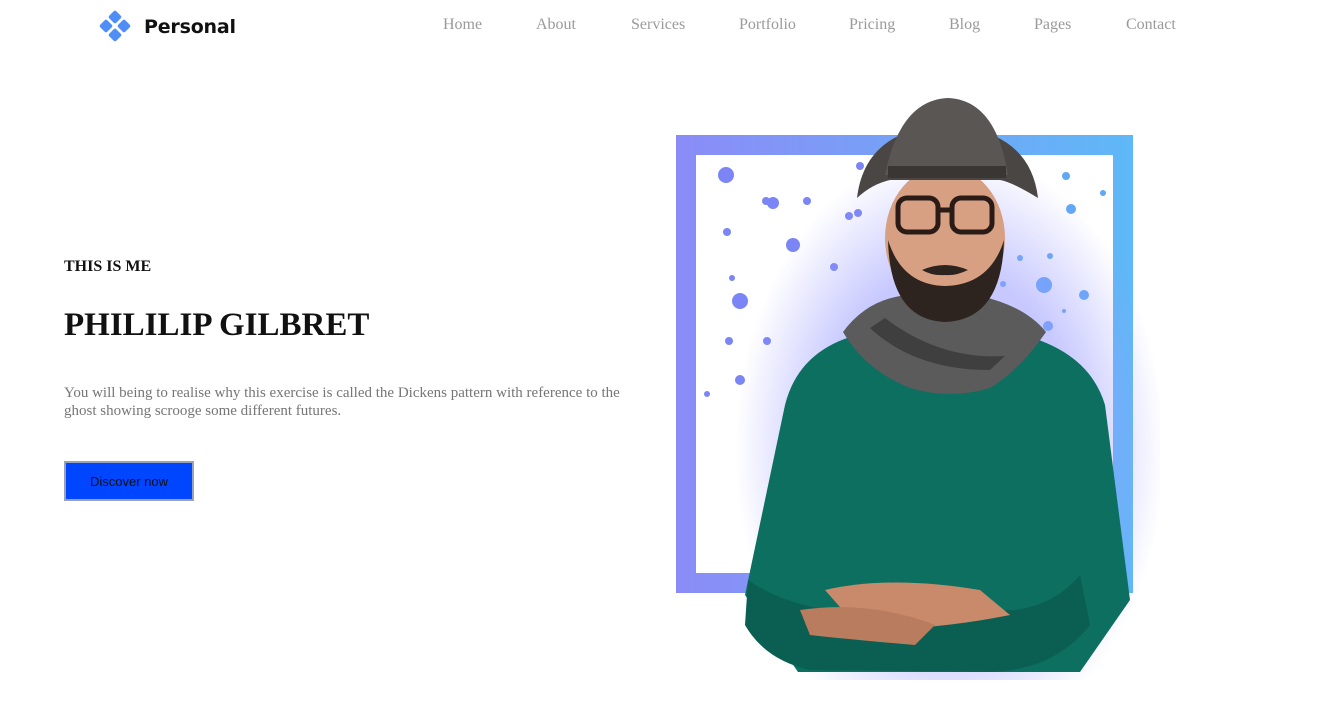 The width and height of the screenshot is (1338, 718). Describe the element at coordinates (964, 25) in the screenshot. I see `nav-item-blog: Blog` at that location.